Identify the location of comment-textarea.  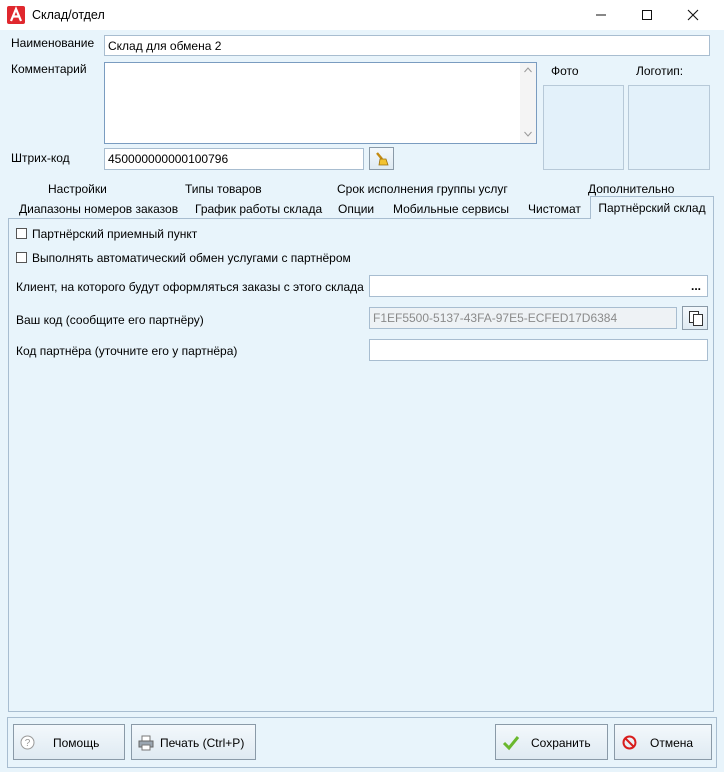
(320, 103).